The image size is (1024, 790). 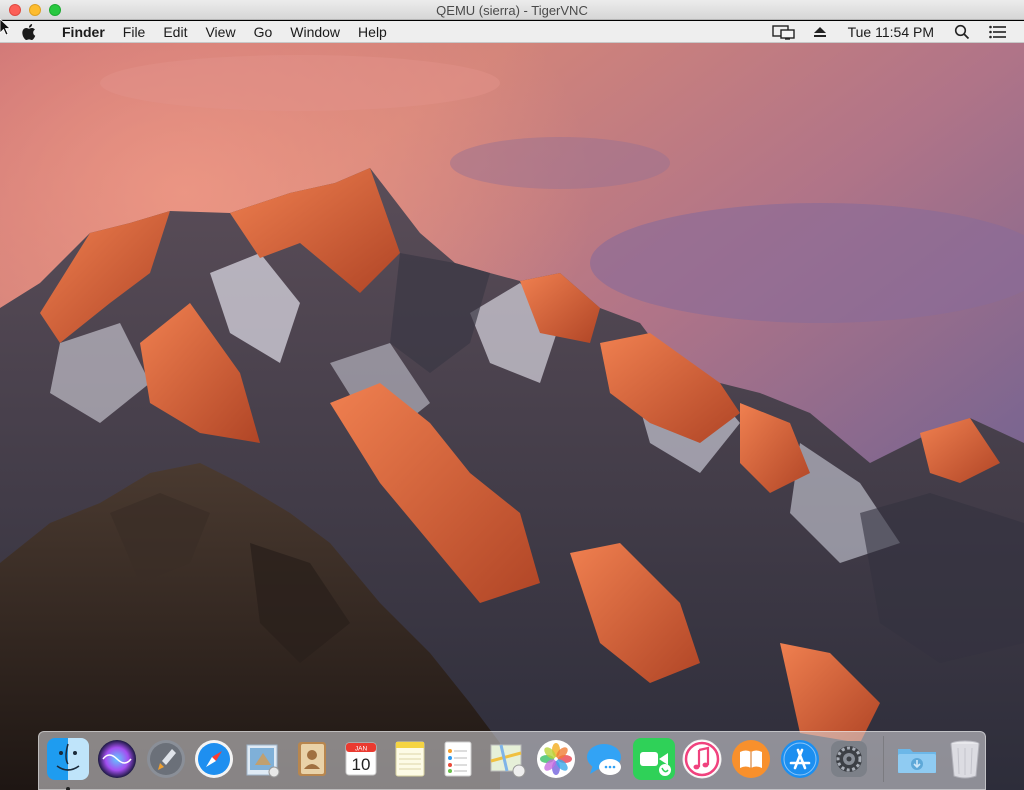 I want to click on dock-messages-icon, so click(x=605, y=759).